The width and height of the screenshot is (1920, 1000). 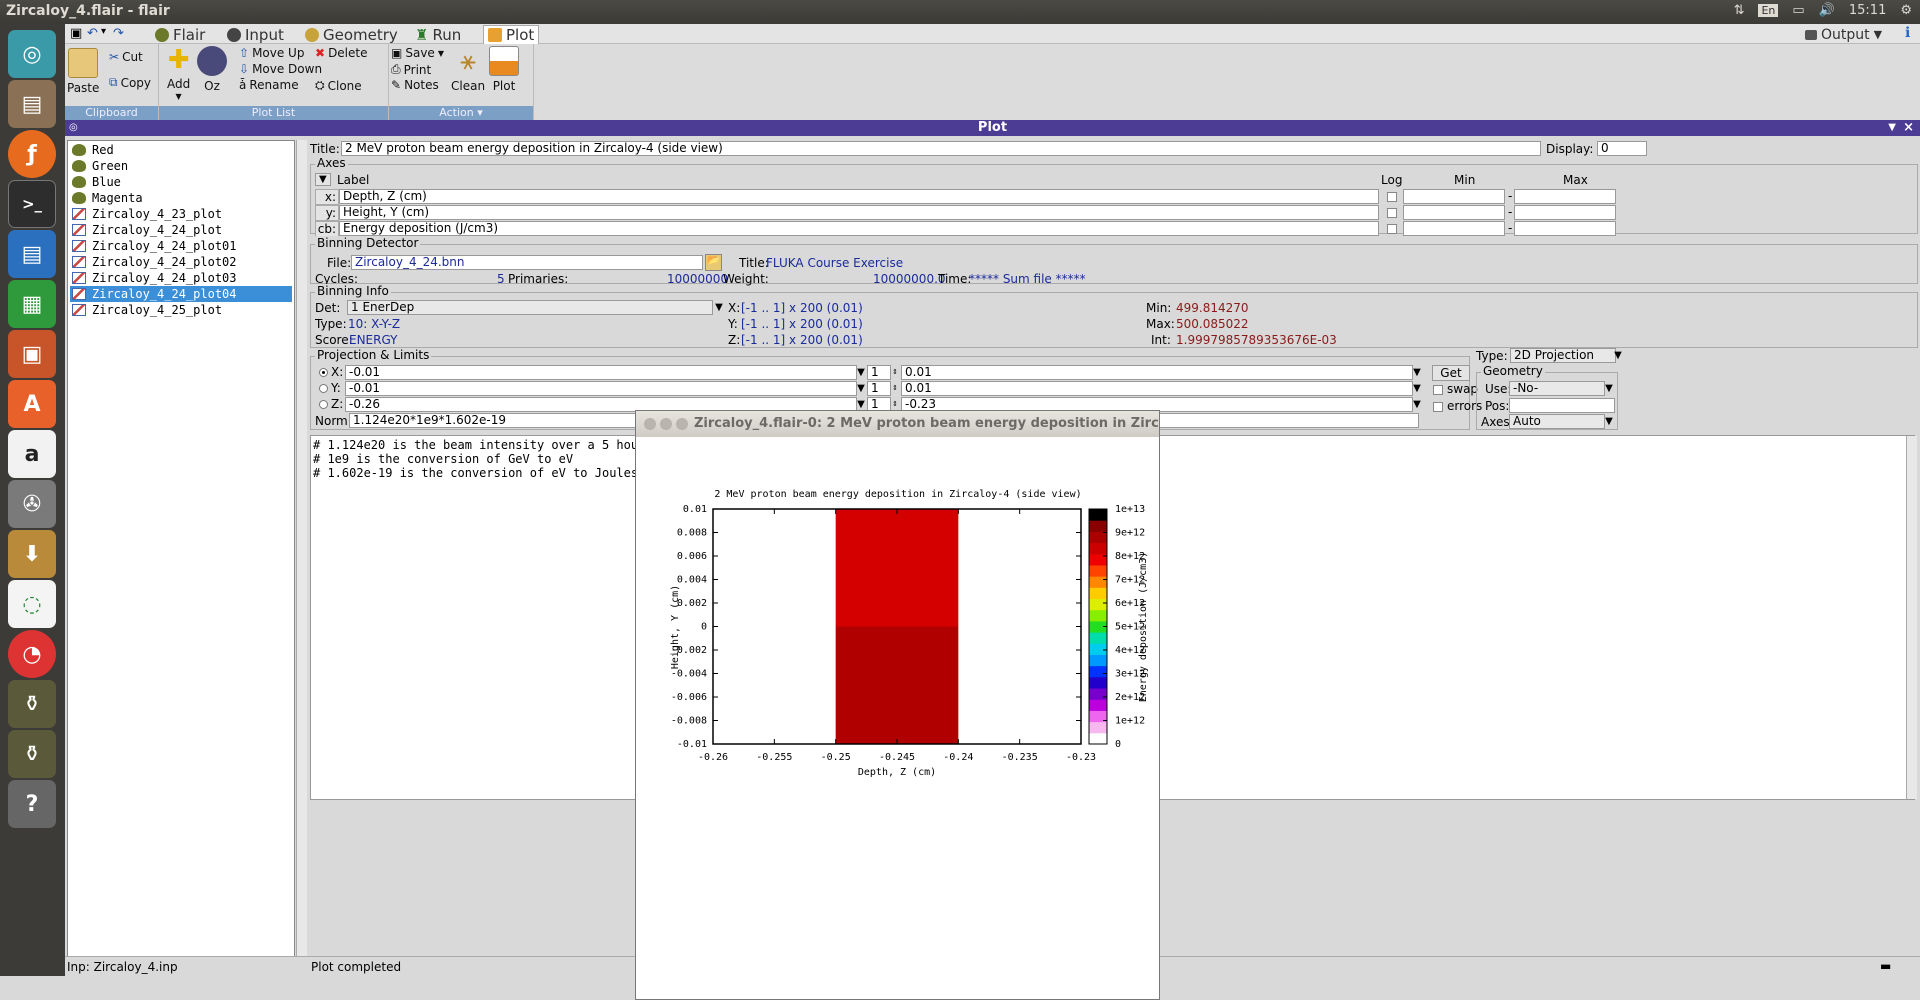 What do you see at coordinates (181, 166) in the screenshot?
I see `plot-list-item: Green` at bounding box center [181, 166].